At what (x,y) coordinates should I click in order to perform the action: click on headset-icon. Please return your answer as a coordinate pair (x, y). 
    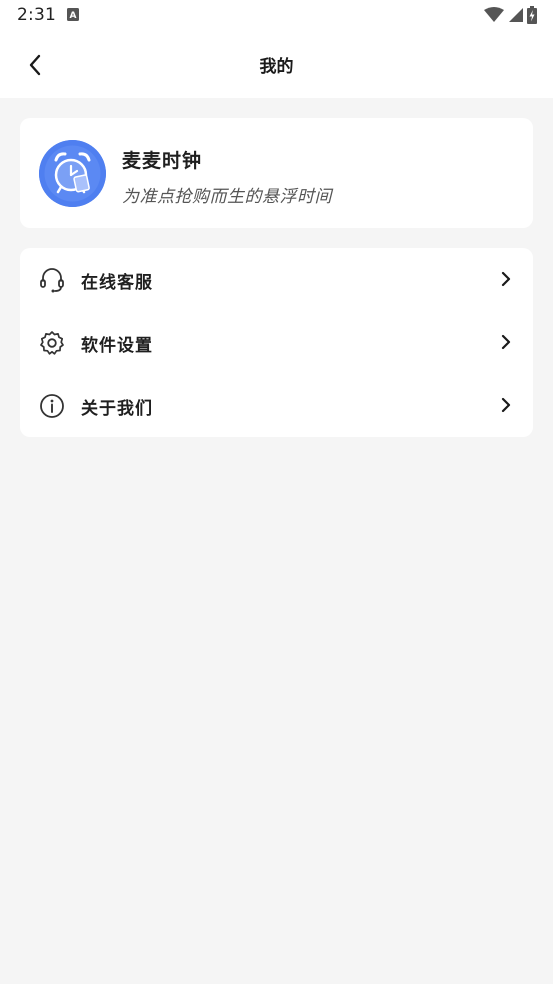
    Looking at the image, I should click on (52, 280).